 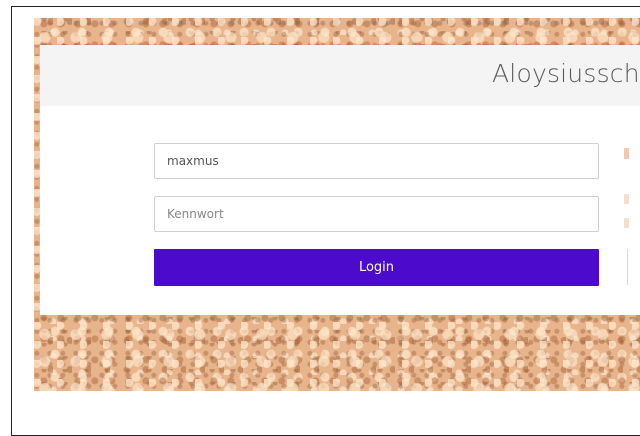 I want to click on hint-divider, so click(x=627, y=267).